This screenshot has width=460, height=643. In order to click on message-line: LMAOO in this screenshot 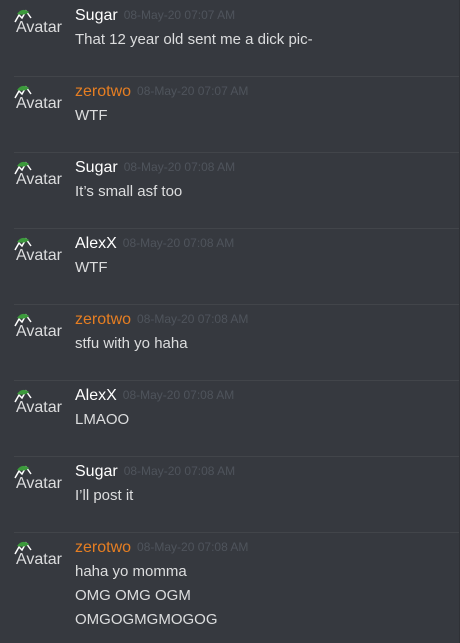, I will do `click(102, 419)`.